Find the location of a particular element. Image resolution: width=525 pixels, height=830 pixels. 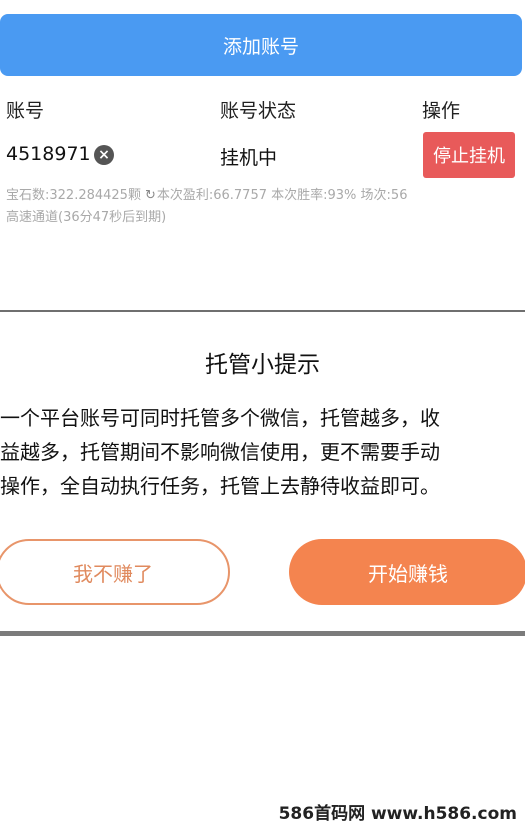

account-status: 挂机中 is located at coordinates (249, 158).